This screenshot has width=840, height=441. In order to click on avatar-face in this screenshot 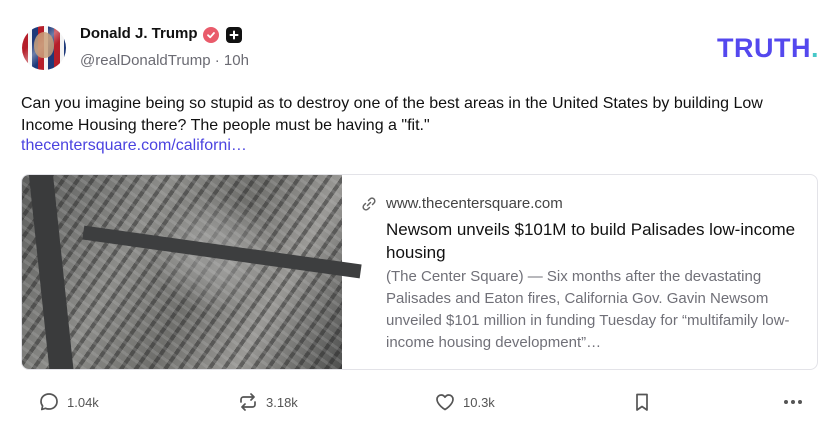, I will do `click(44, 45)`.